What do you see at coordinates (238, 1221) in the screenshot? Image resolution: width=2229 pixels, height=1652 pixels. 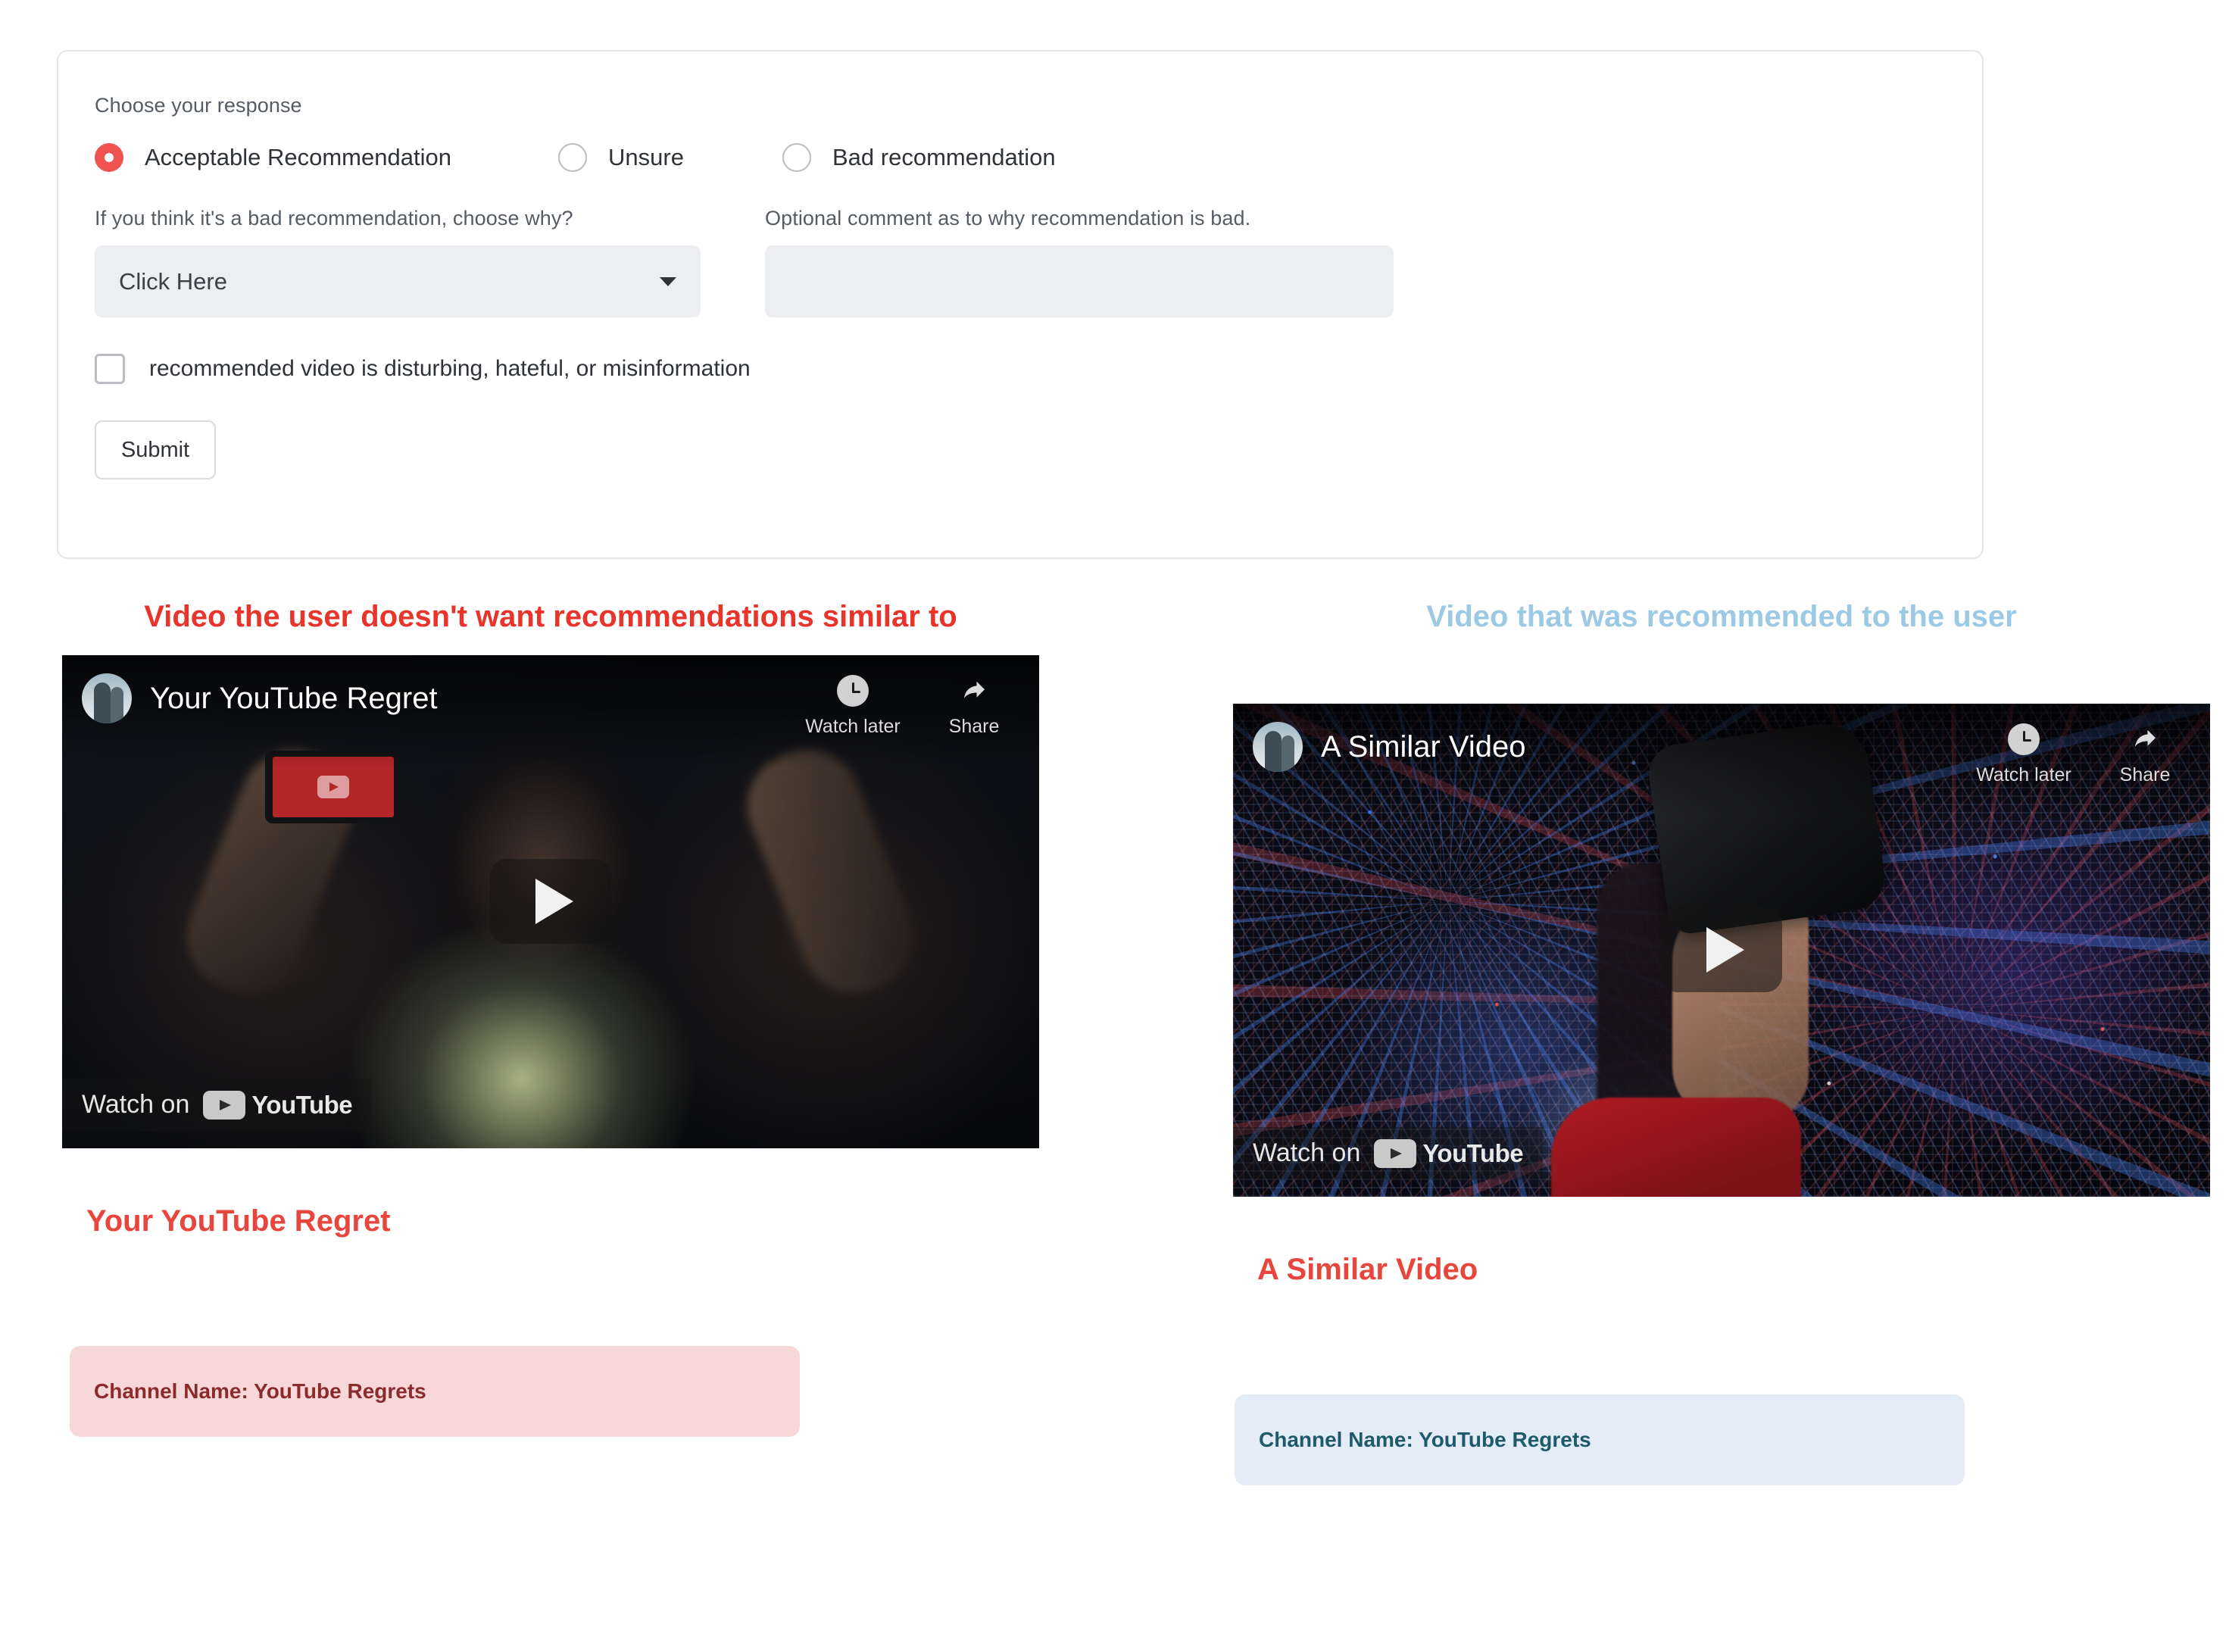 I see `regret-video-title: Your YouTube Regret` at bounding box center [238, 1221].